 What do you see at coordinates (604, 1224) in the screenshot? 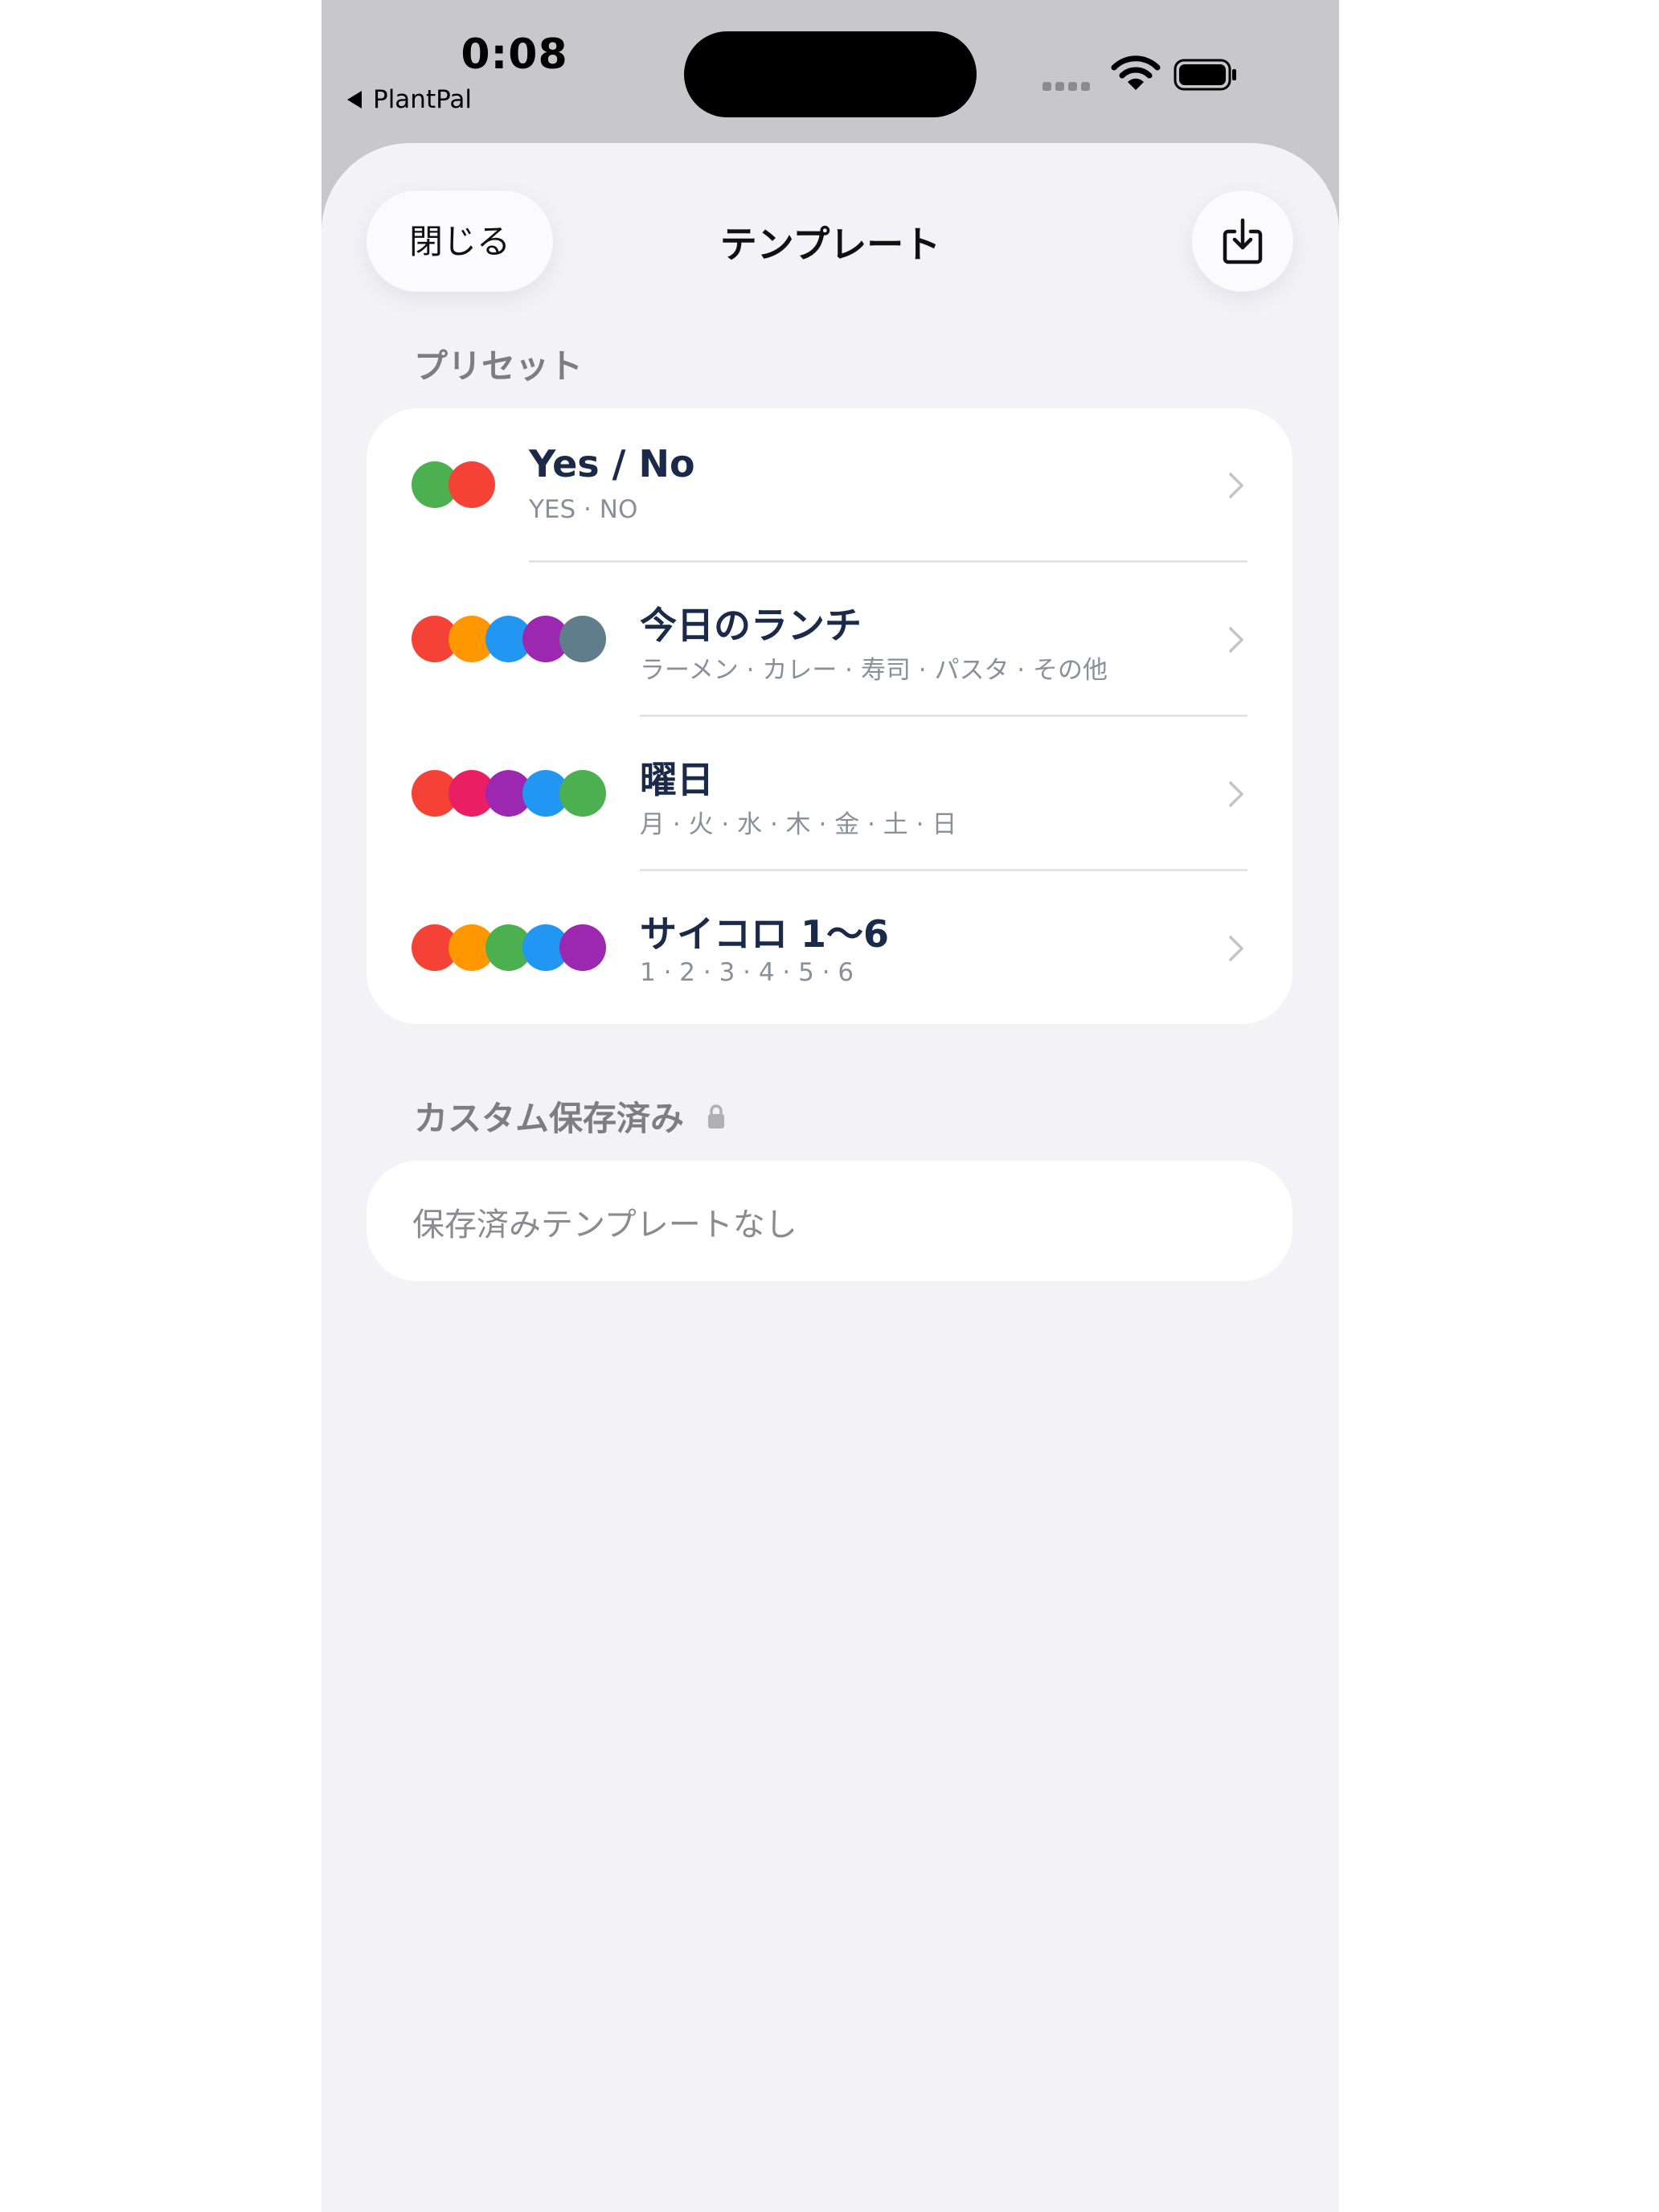
I see `empty-state-text: 保存済みテンプレートなし` at bounding box center [604, 1224].